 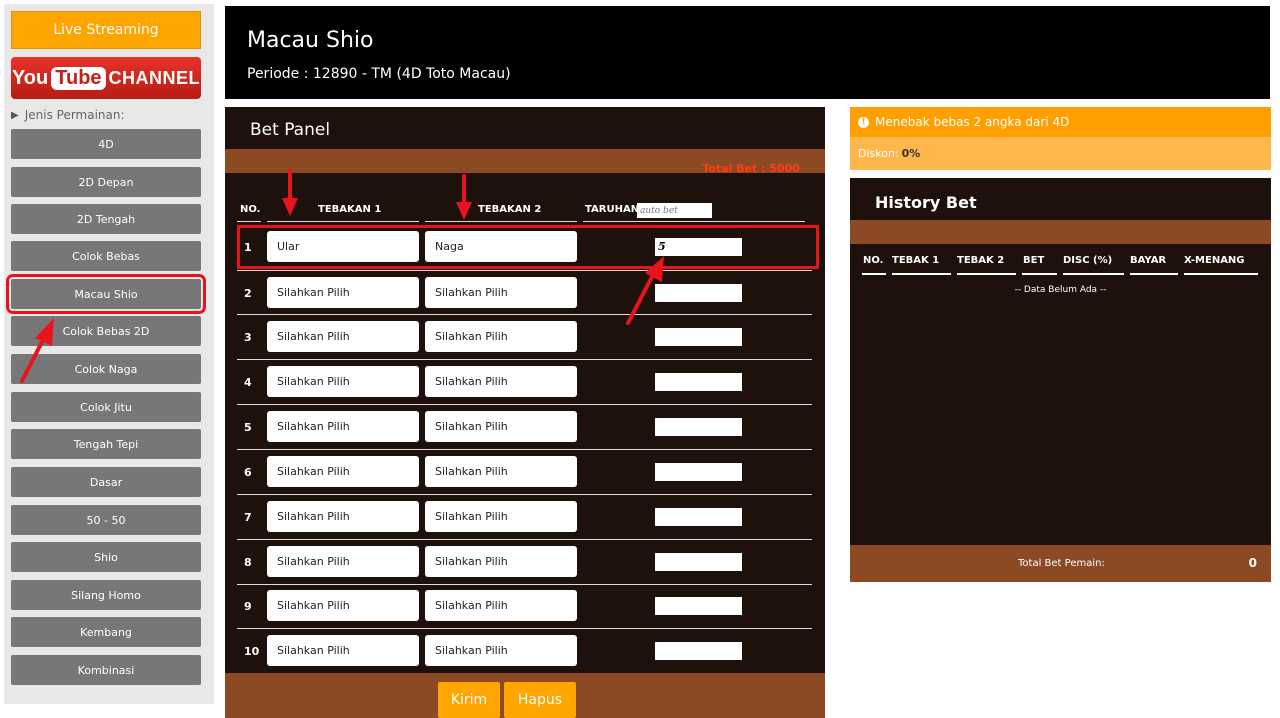 What do you see at coordinates (106, 256) in the screenshot?
I see `game-item-colok-bebas: Colok Bebas` at bounding box center [106, 256].